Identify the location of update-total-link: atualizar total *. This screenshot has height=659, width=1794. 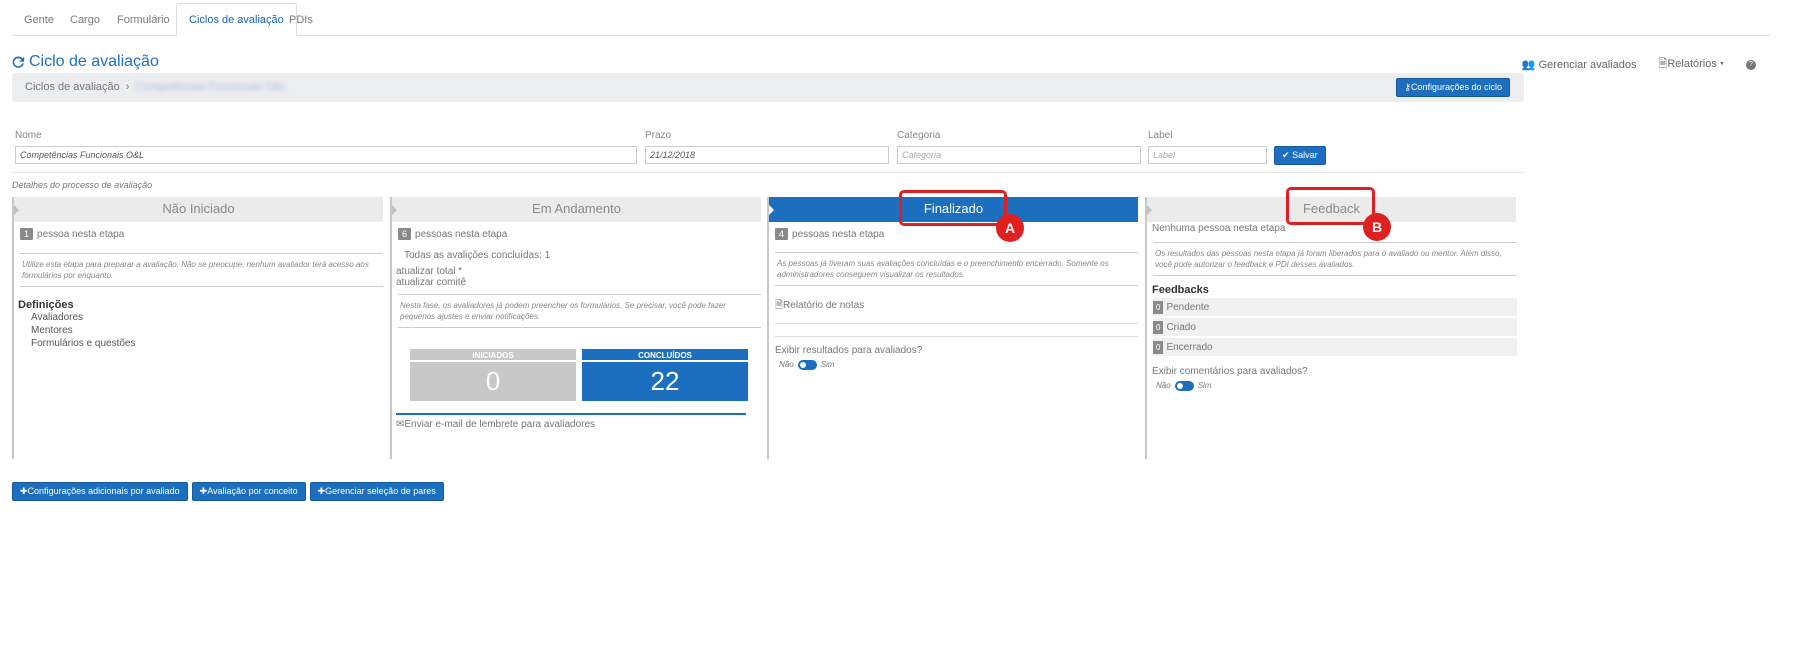
(578, 271).